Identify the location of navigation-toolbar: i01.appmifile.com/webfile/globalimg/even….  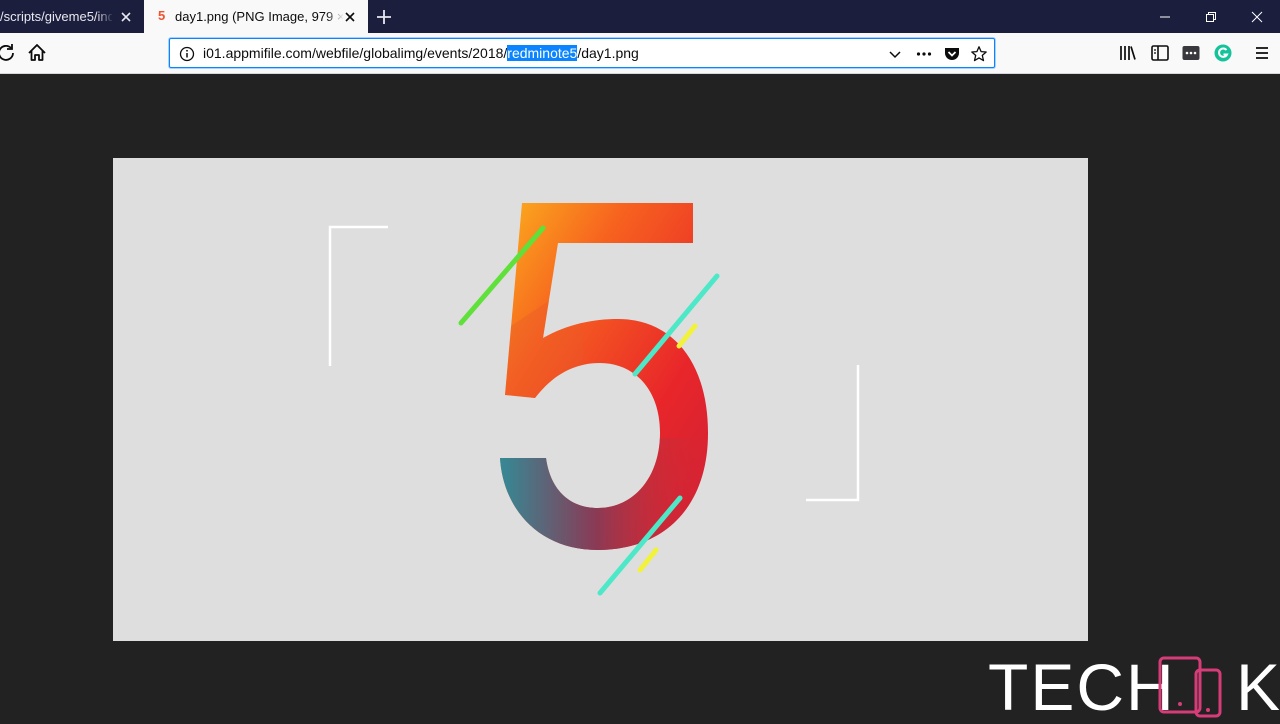
(640, 53).